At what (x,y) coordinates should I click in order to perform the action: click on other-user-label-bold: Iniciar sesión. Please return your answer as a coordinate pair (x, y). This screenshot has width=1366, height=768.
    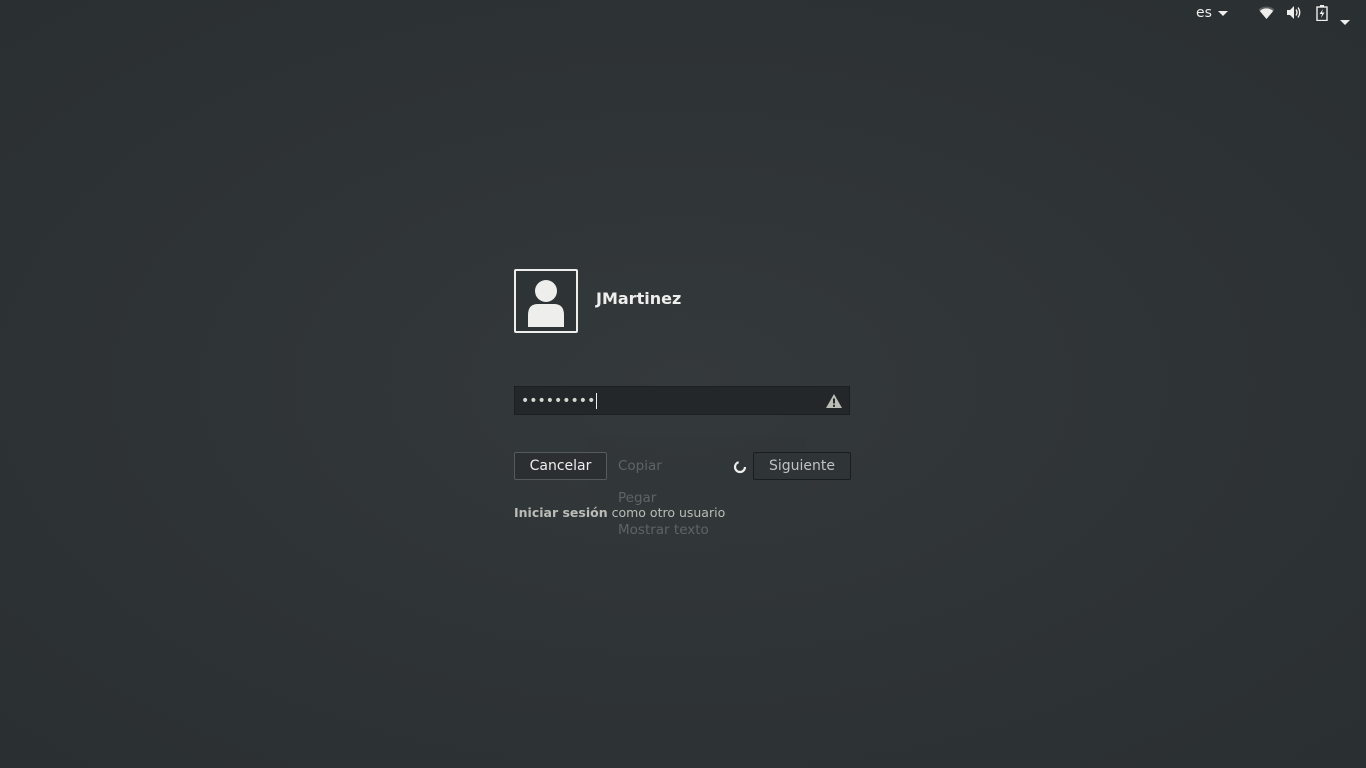
    Looking at the image, I should click on (561, 512).